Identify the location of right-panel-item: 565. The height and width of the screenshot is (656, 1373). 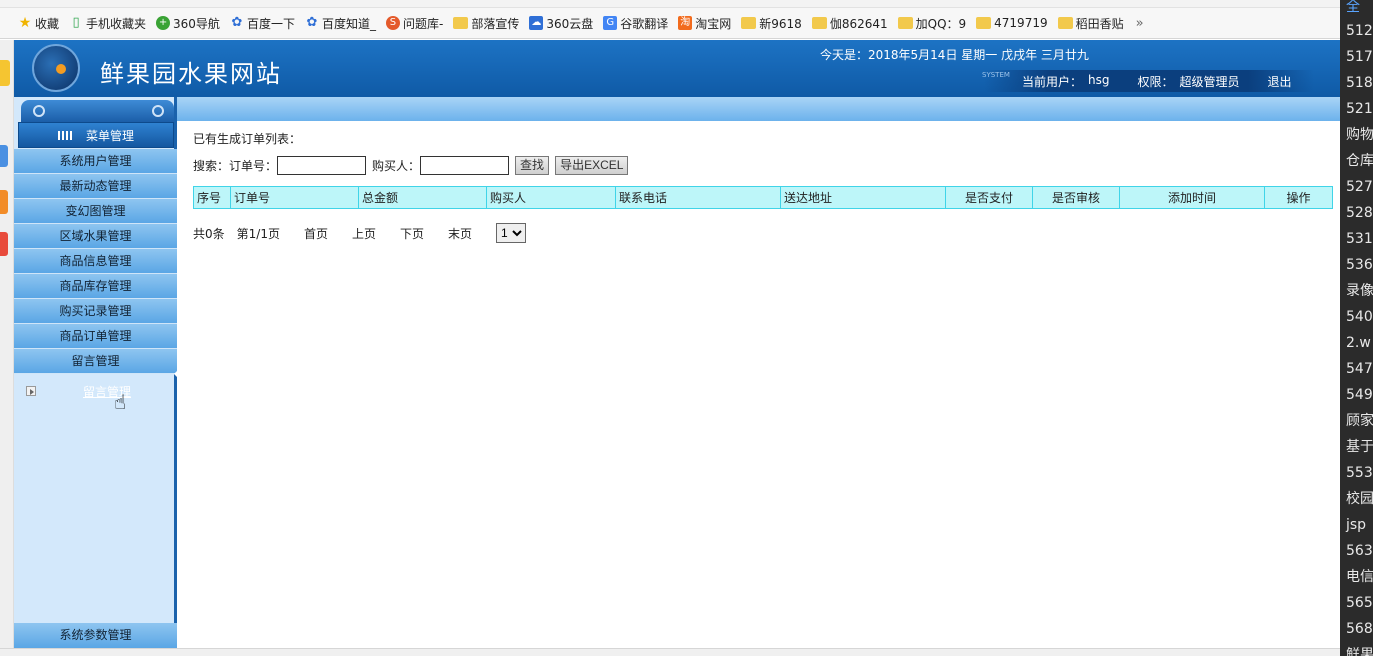
(1356, 603).